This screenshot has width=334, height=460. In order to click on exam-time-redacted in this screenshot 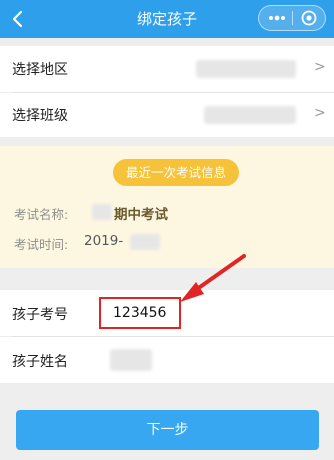, I will do `click(145, 242)`.